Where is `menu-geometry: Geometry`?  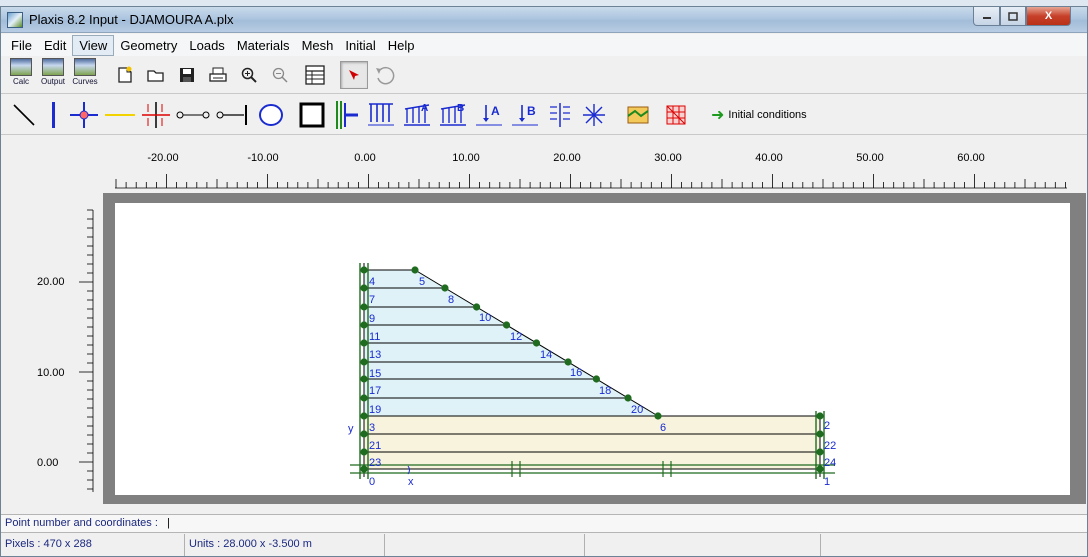
menu-geometry: Geometry is located at coordinates (148, 45).